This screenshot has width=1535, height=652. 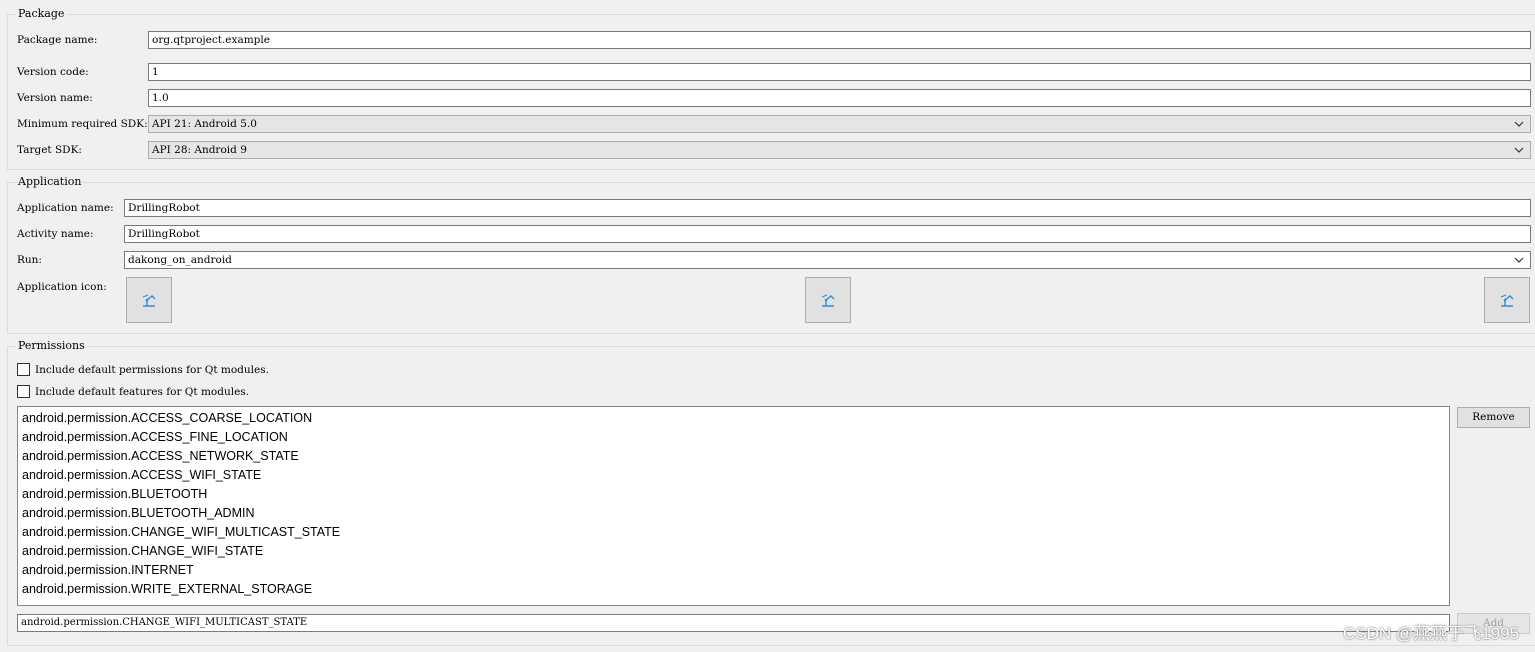 What do you see at coordinates (733, 475) in the screenshot?
I see `list-item: android.permission.ACCESS_WIFI_STATE` at bounding box center [733, 475].